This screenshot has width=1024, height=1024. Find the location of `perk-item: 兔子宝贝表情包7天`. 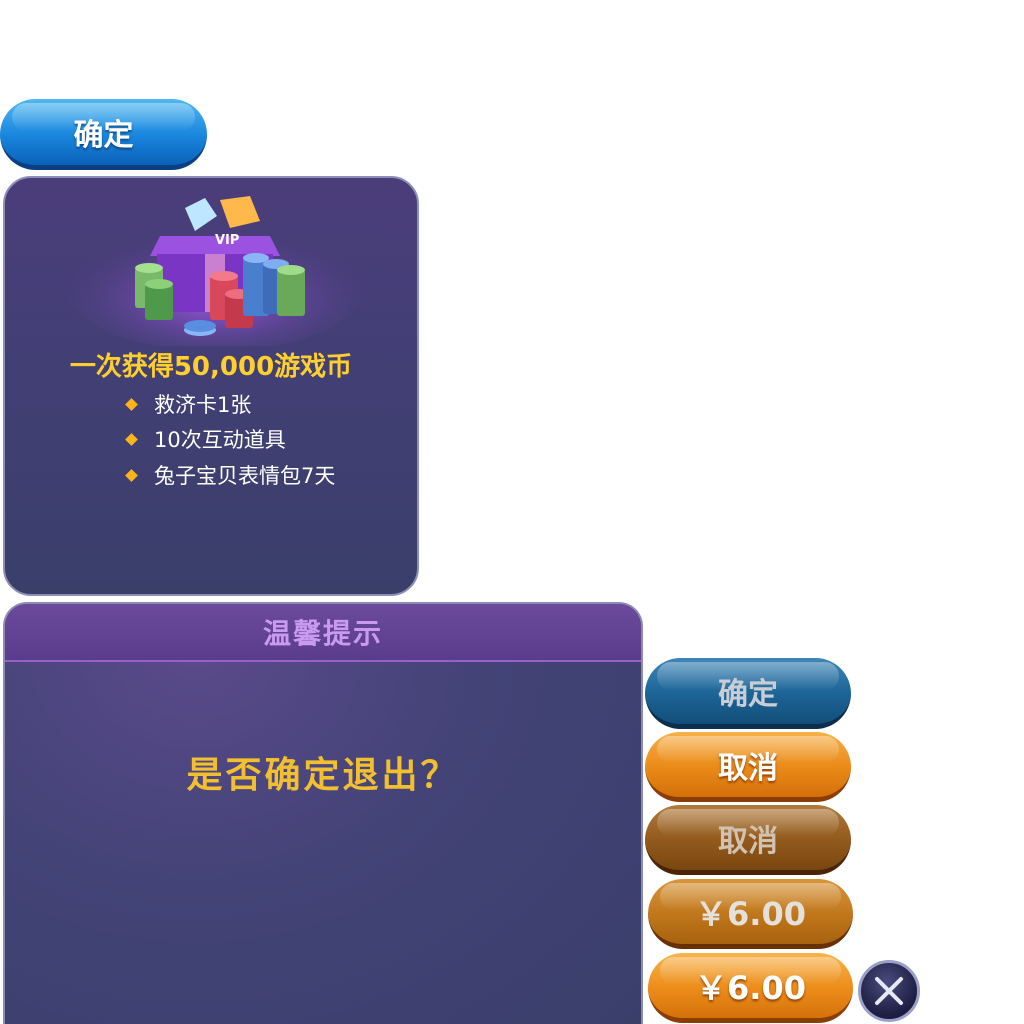

perk-item: 兔子宝贝表情包7天 is located at coordinates (230, 475).